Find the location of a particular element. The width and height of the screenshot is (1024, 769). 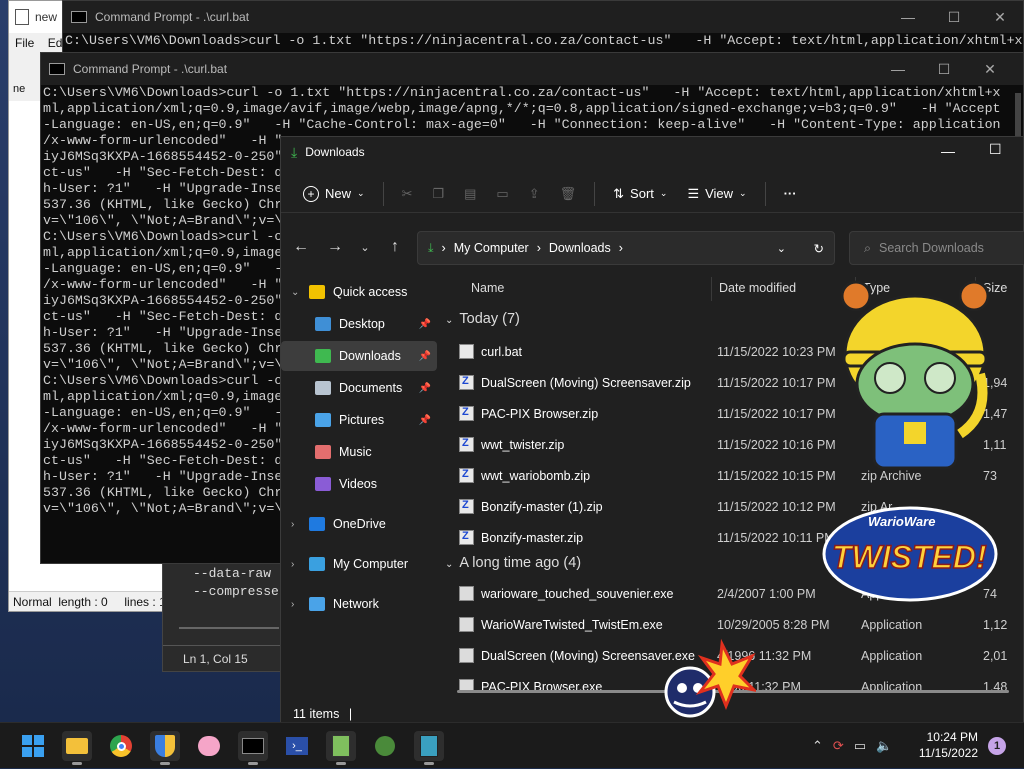

new-label: New is located at coordinates (338, 193).